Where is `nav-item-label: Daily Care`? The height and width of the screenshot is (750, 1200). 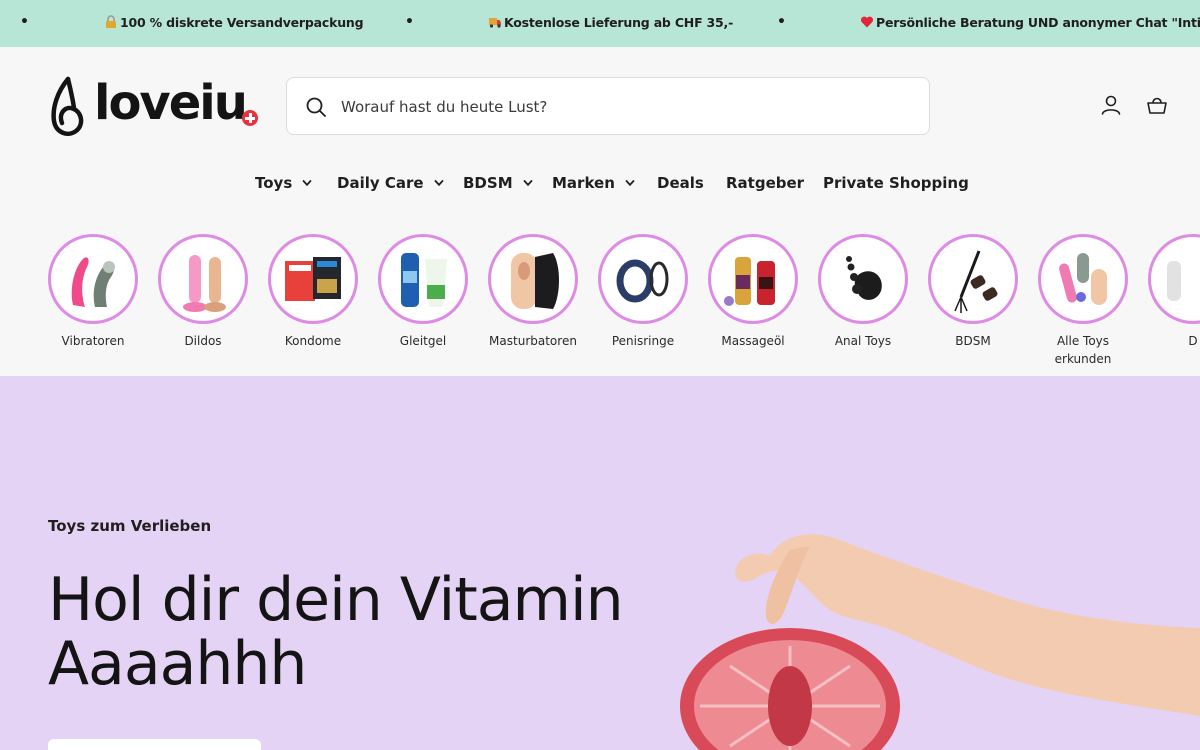
nav-item-label: Daily Care is located at coordinates (380, 183).